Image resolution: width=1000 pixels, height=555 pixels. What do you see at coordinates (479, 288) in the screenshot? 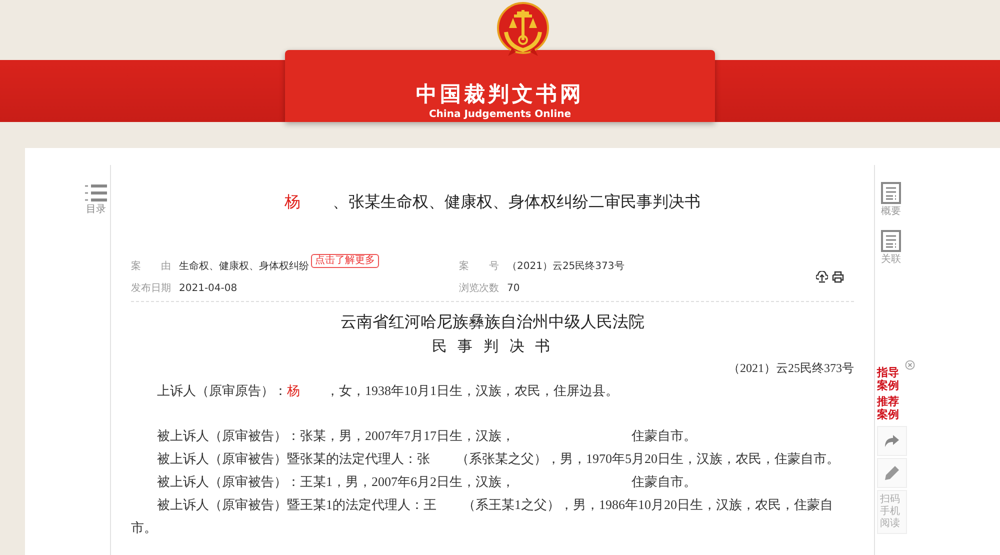
I see `meta-label: 浏览次数` at bounding box center [479, 288].